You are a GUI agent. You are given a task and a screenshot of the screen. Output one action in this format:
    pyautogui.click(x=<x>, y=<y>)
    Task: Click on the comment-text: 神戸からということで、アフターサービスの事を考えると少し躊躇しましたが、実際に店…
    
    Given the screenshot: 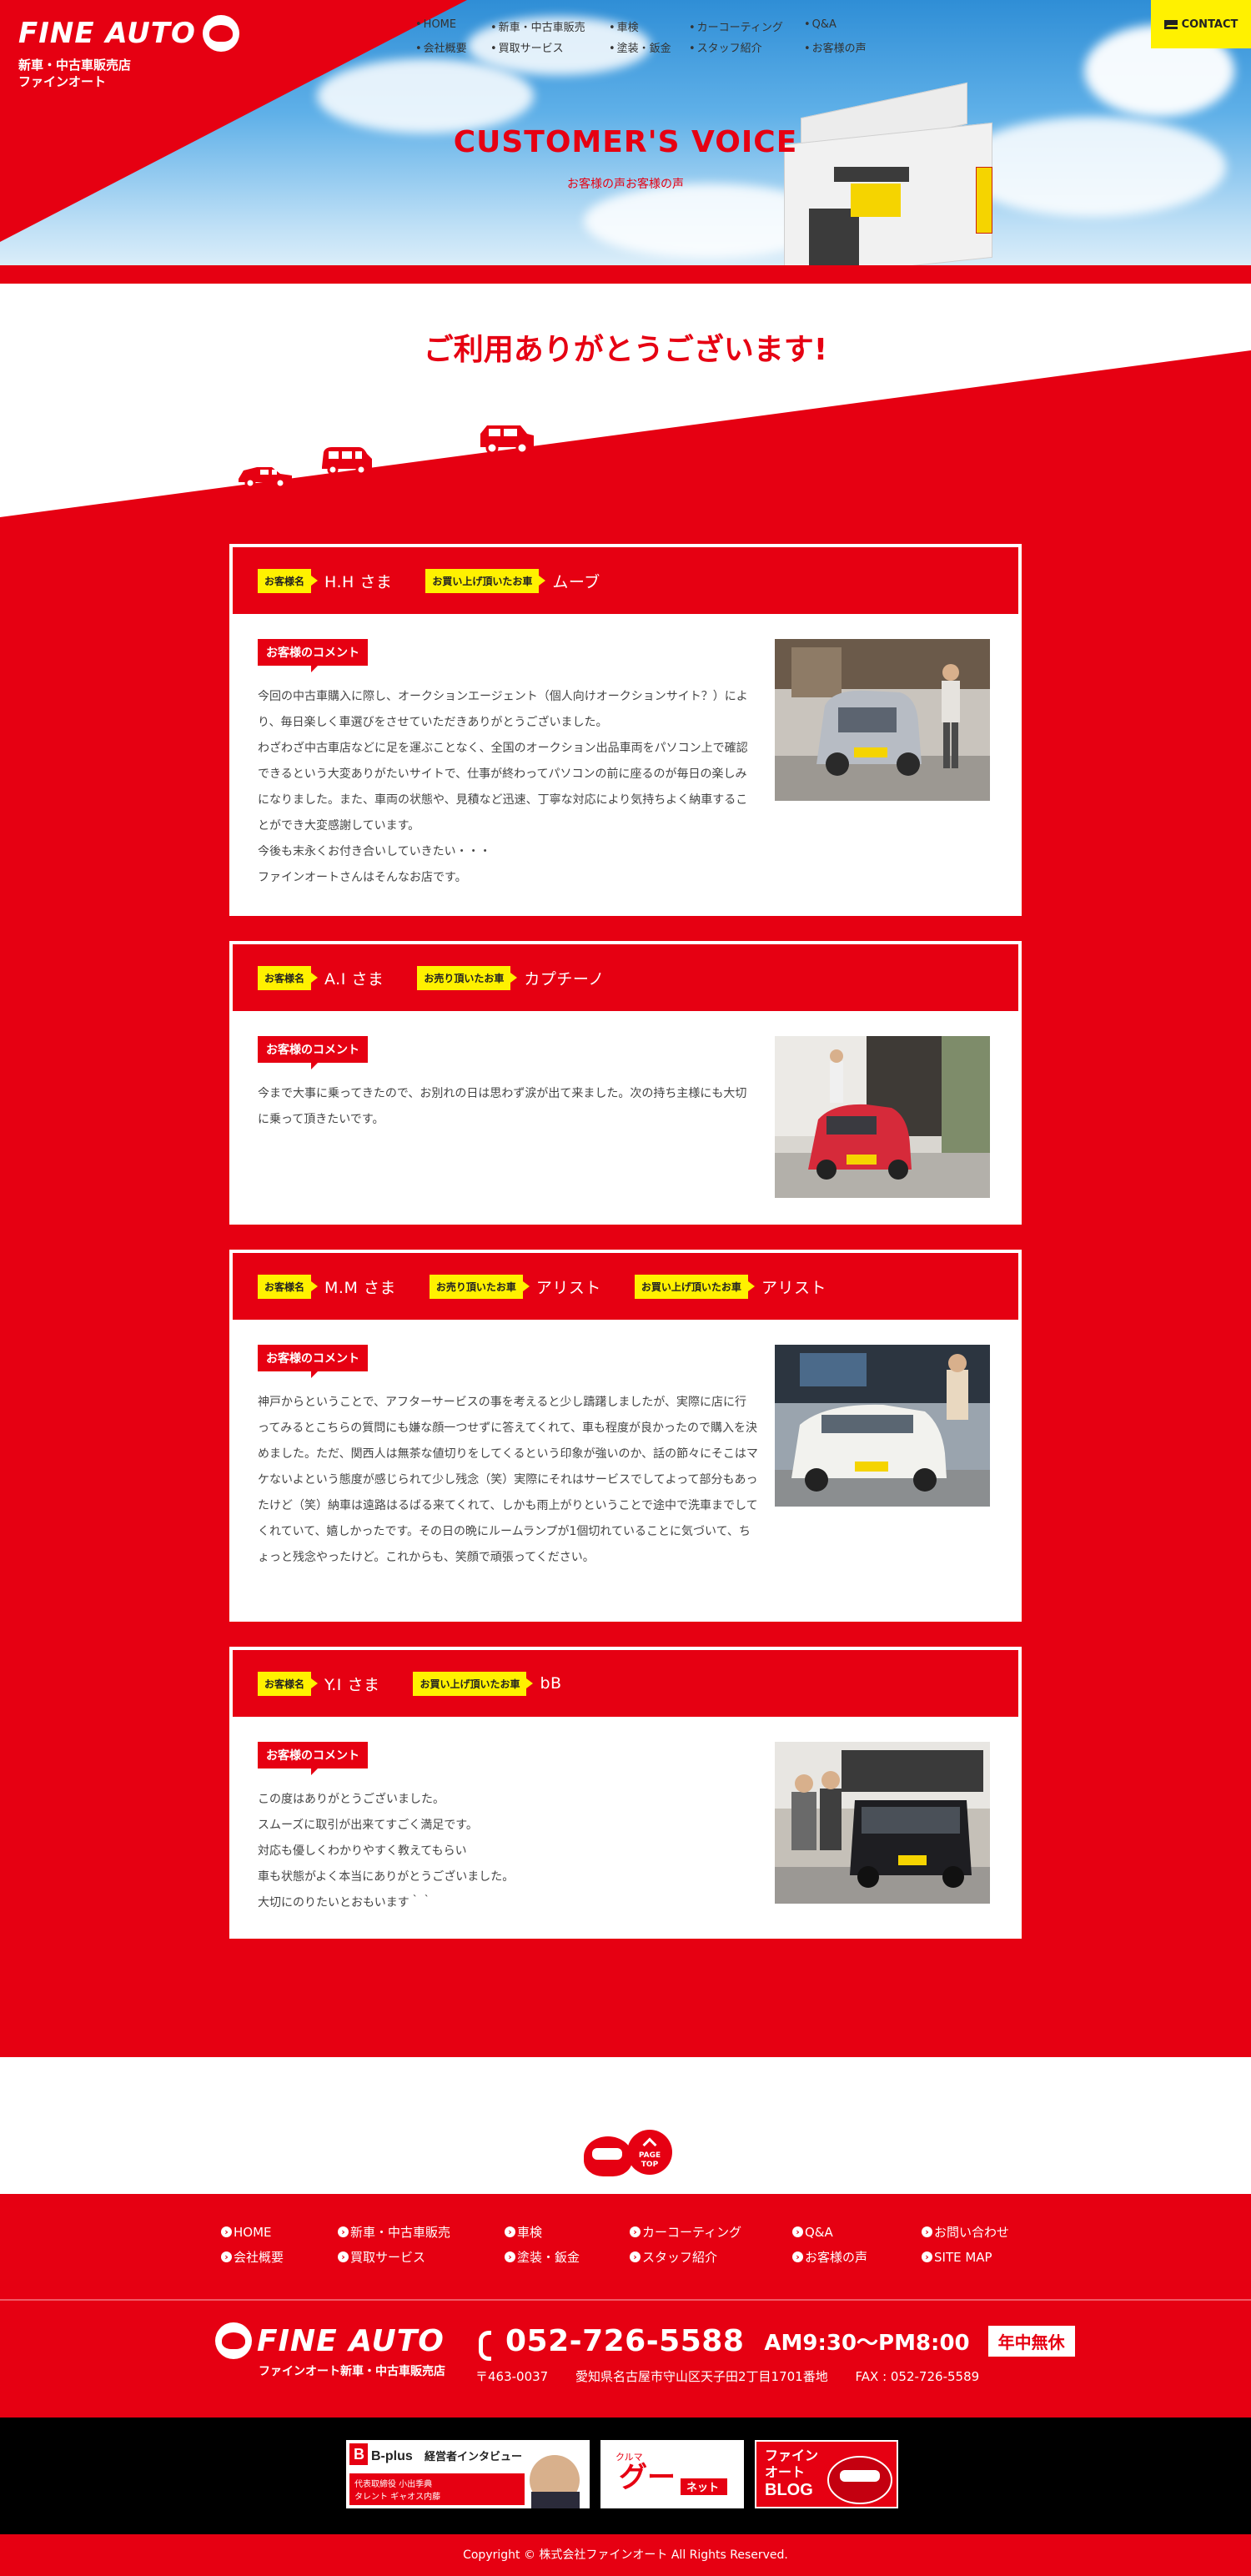 What is the action you would take?
    pyautogui.click(x=508, y=1480)
    